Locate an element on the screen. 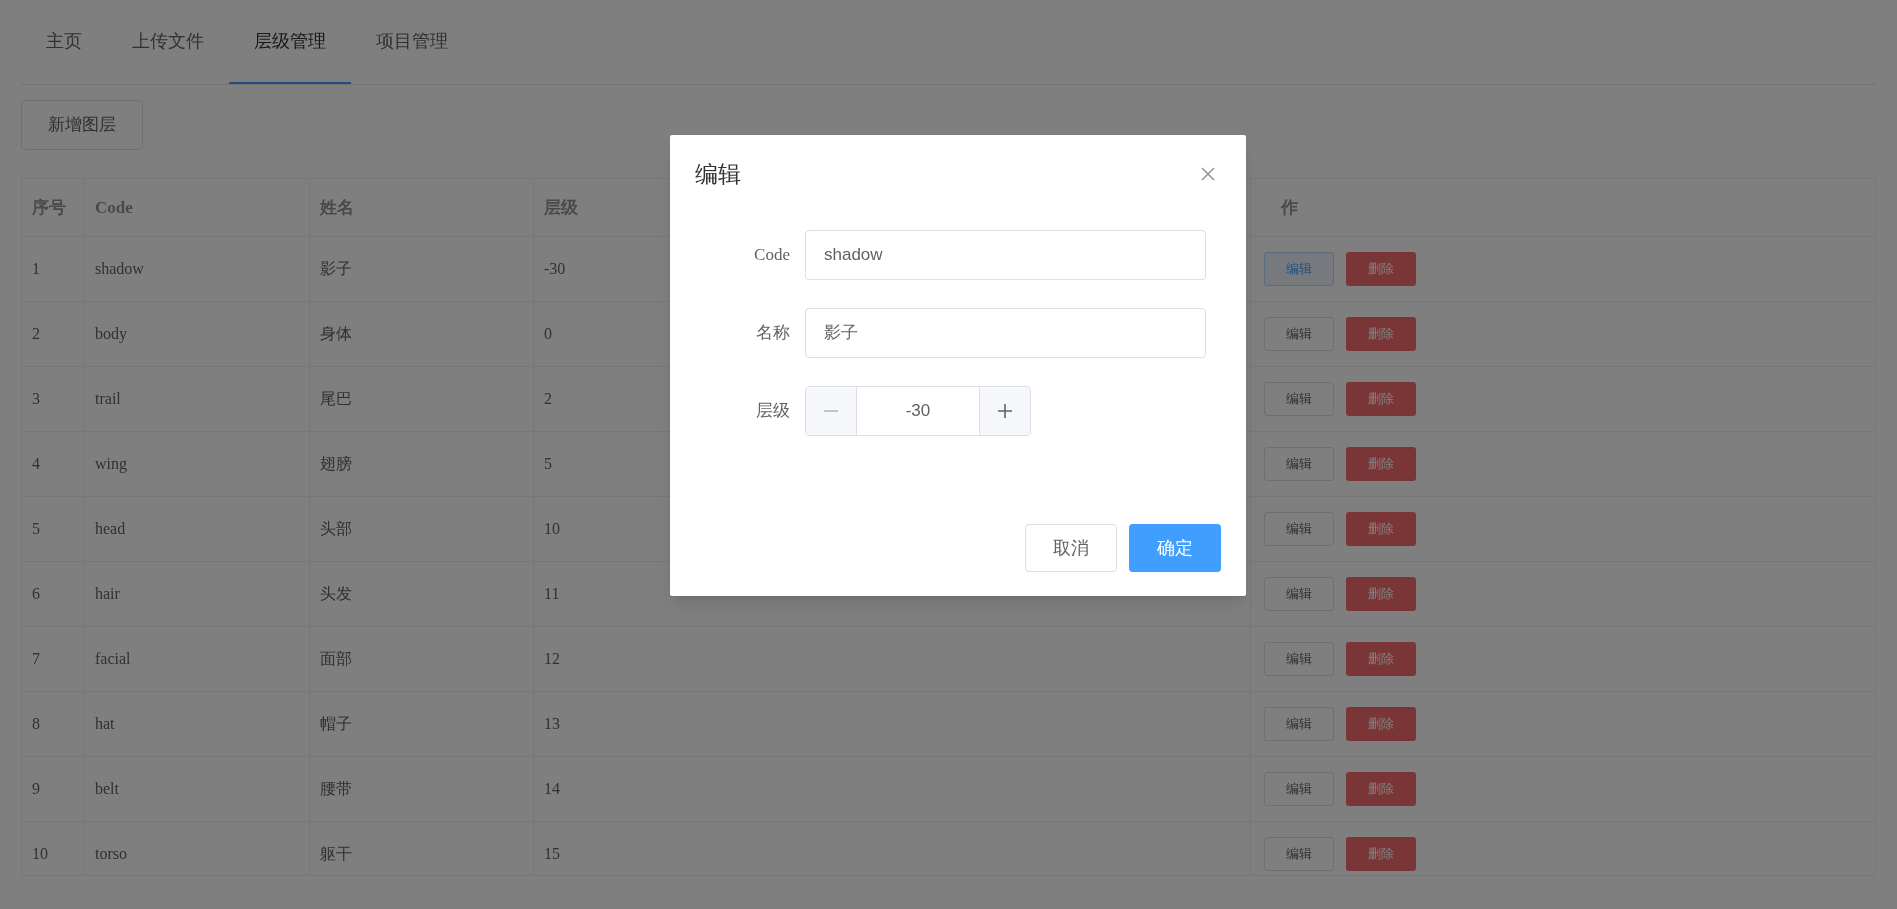 Image resolution: width=1897 pixels, height=909 pixels. table-cell-text: 4 is located at coordinates (36, 464).